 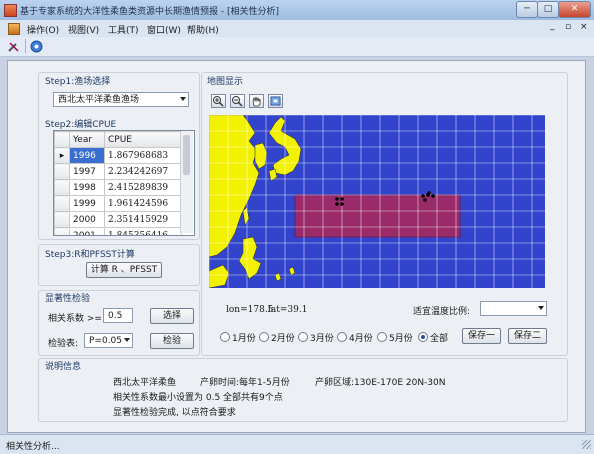 I want to click on table-row: 2000 2.351415929, so click(x=118, y=219).